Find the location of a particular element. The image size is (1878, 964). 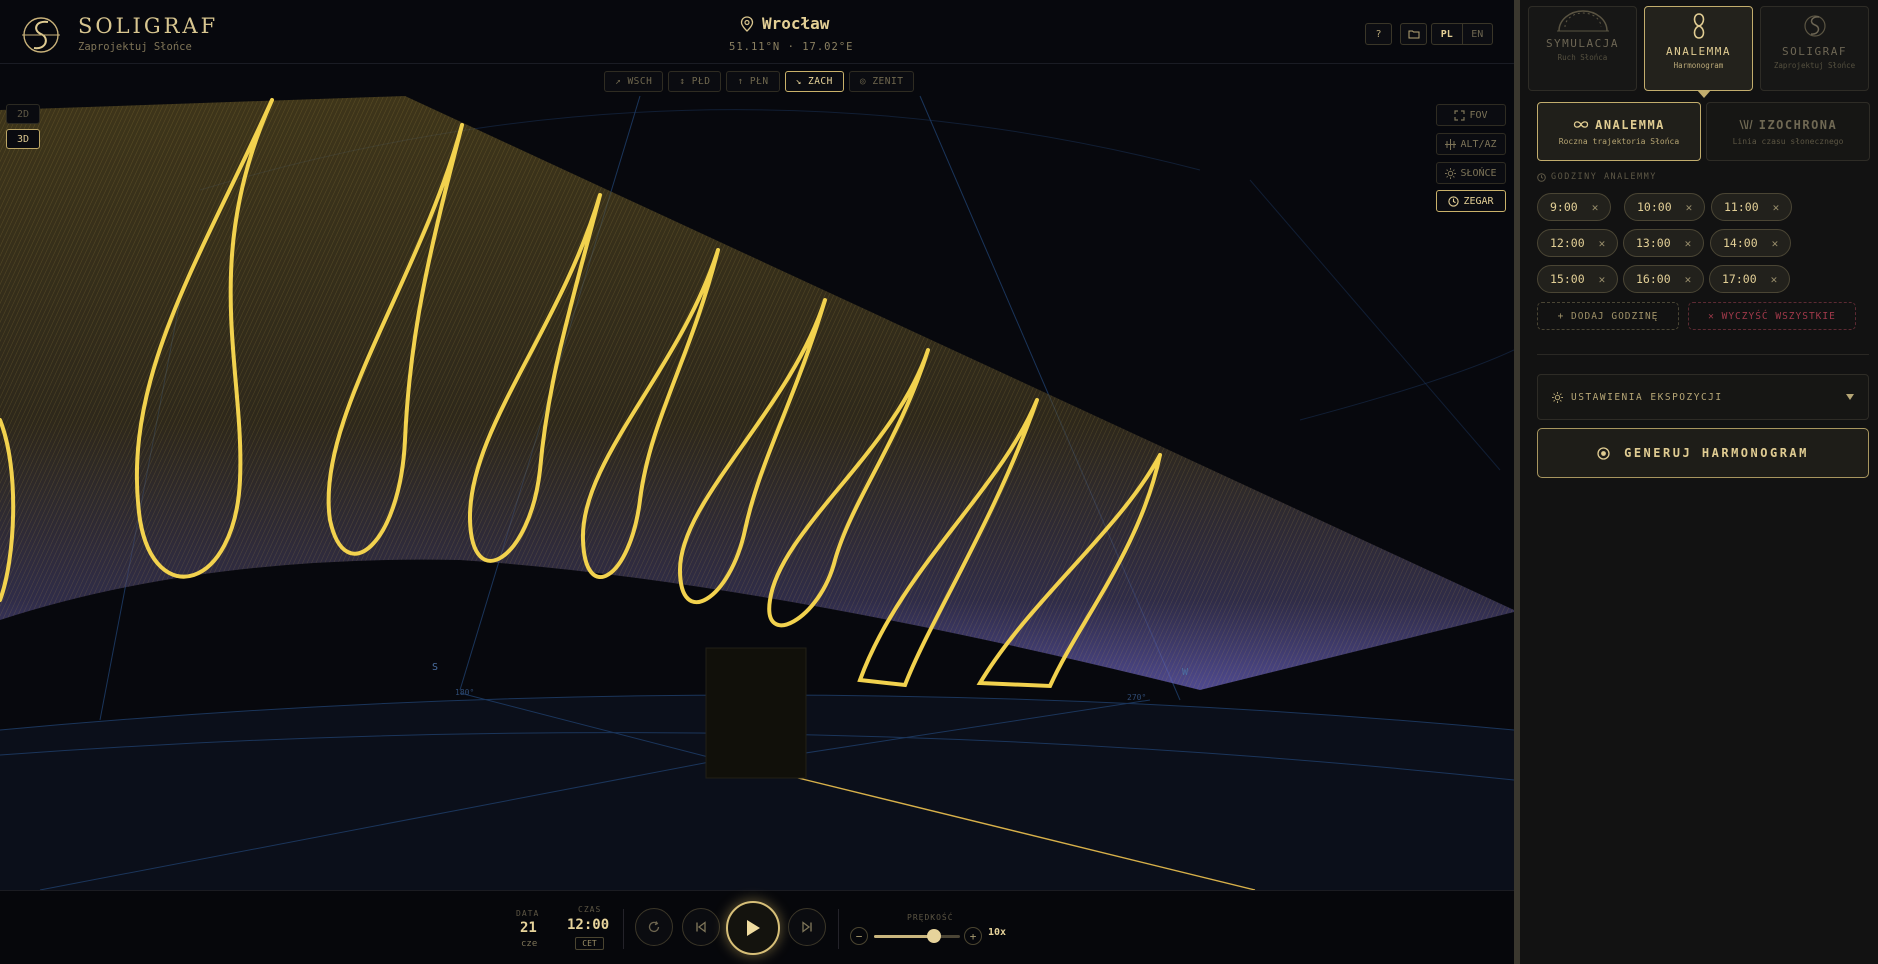

hour-chip: 9:00 ✕ is located at coordinates (1574, 207).